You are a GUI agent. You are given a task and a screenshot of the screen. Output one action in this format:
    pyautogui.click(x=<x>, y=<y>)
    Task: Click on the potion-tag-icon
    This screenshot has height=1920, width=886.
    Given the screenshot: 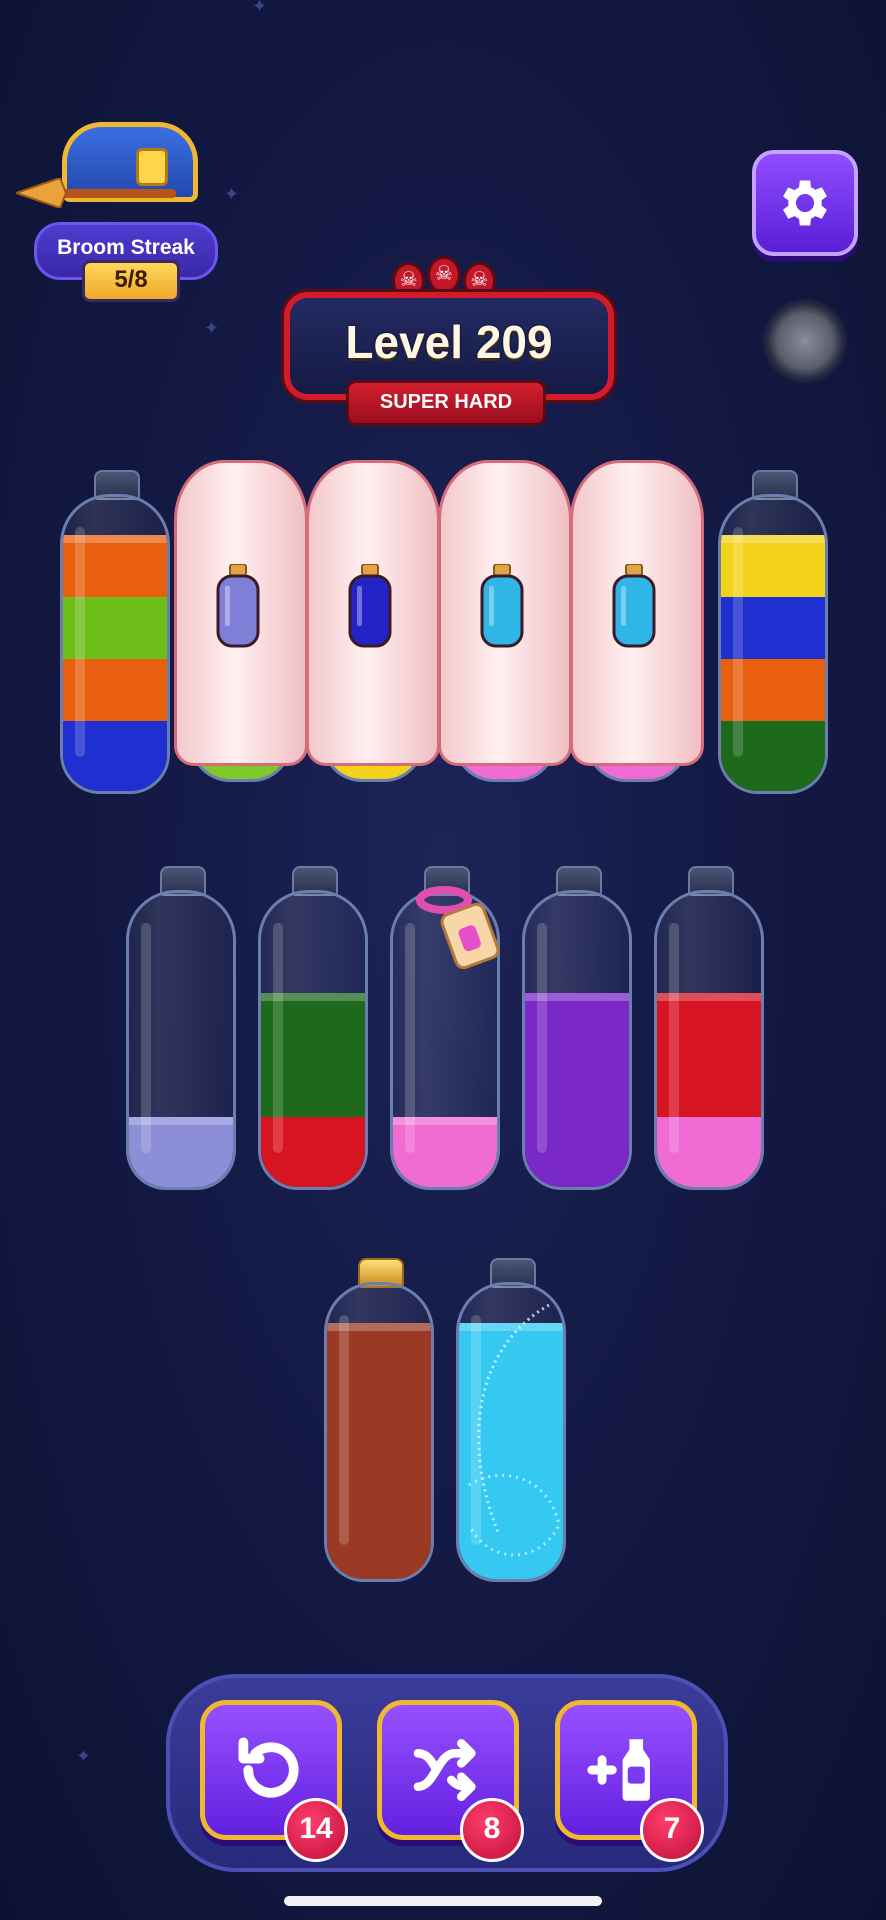 What is the action you would take?
    pyautogui.click(x=458, y=928)
    